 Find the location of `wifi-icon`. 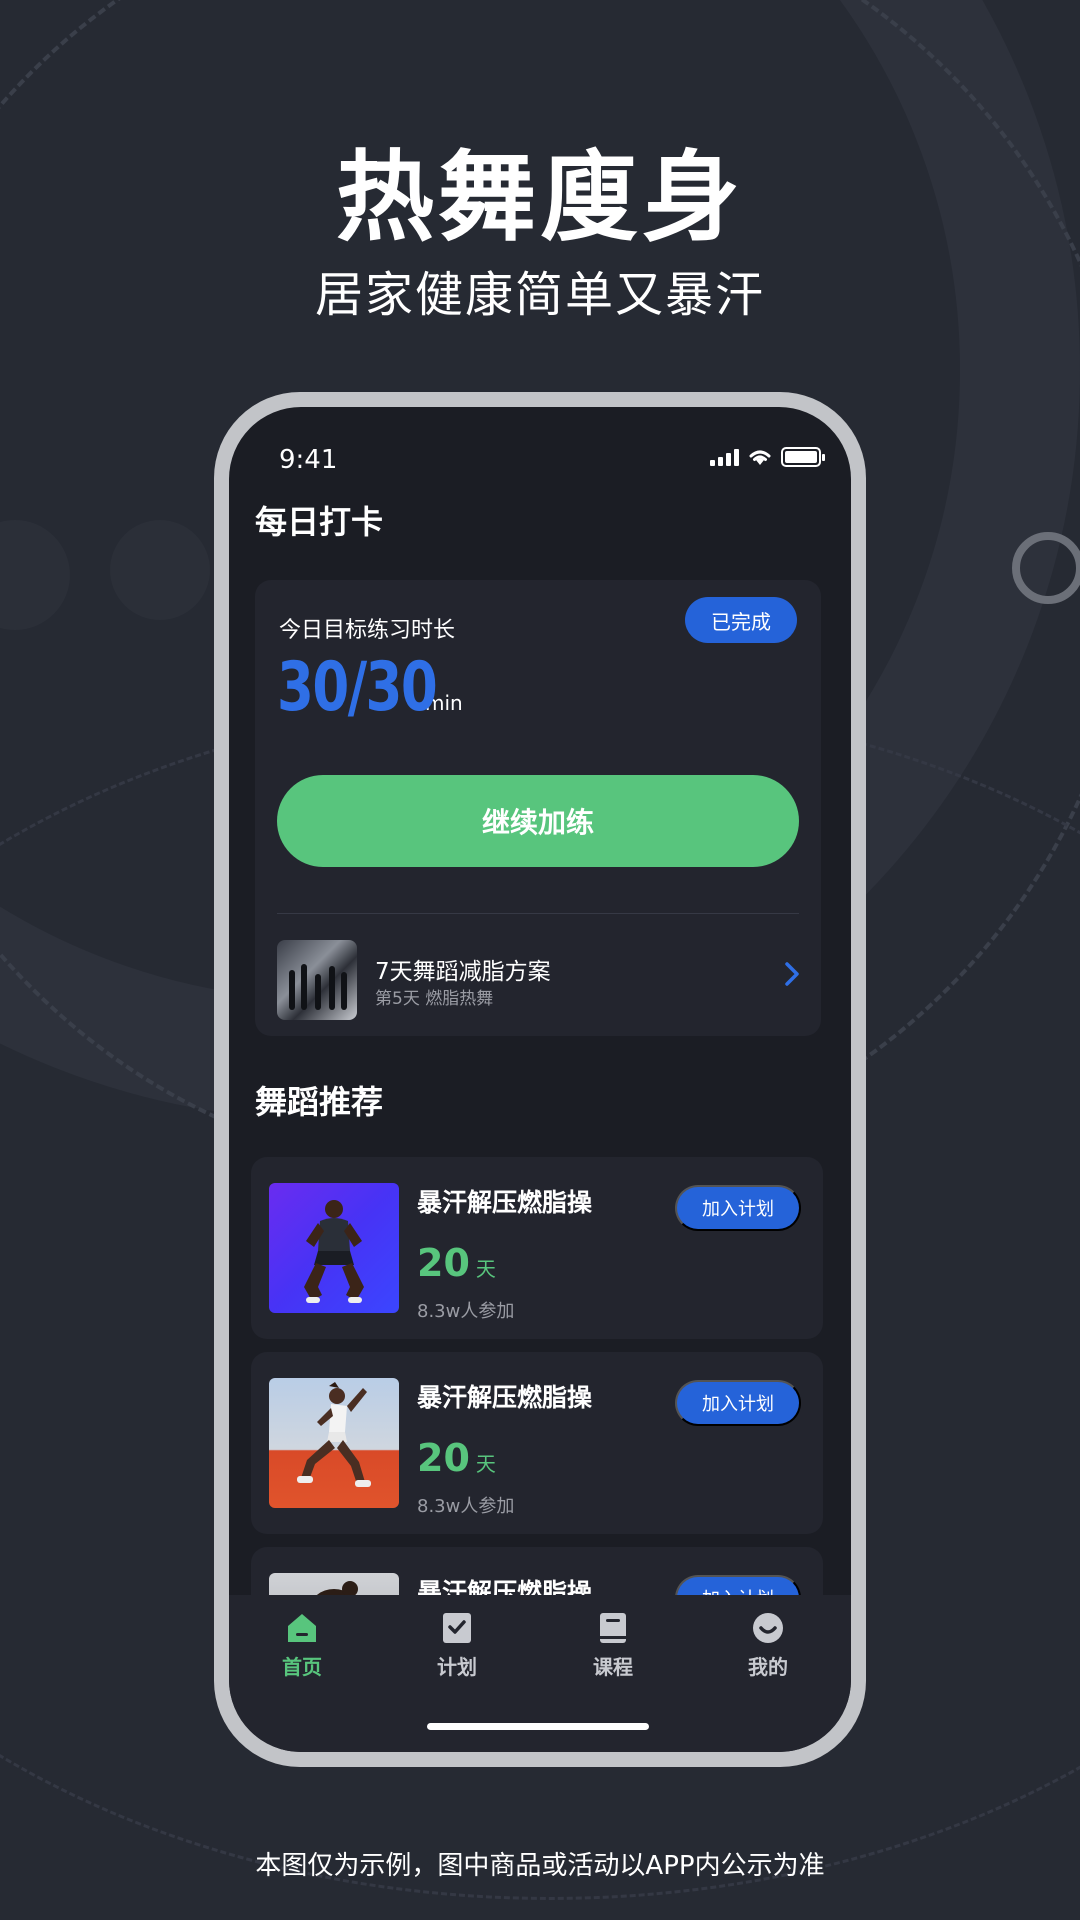

wifi-icon is located at coordinates (760, 457).